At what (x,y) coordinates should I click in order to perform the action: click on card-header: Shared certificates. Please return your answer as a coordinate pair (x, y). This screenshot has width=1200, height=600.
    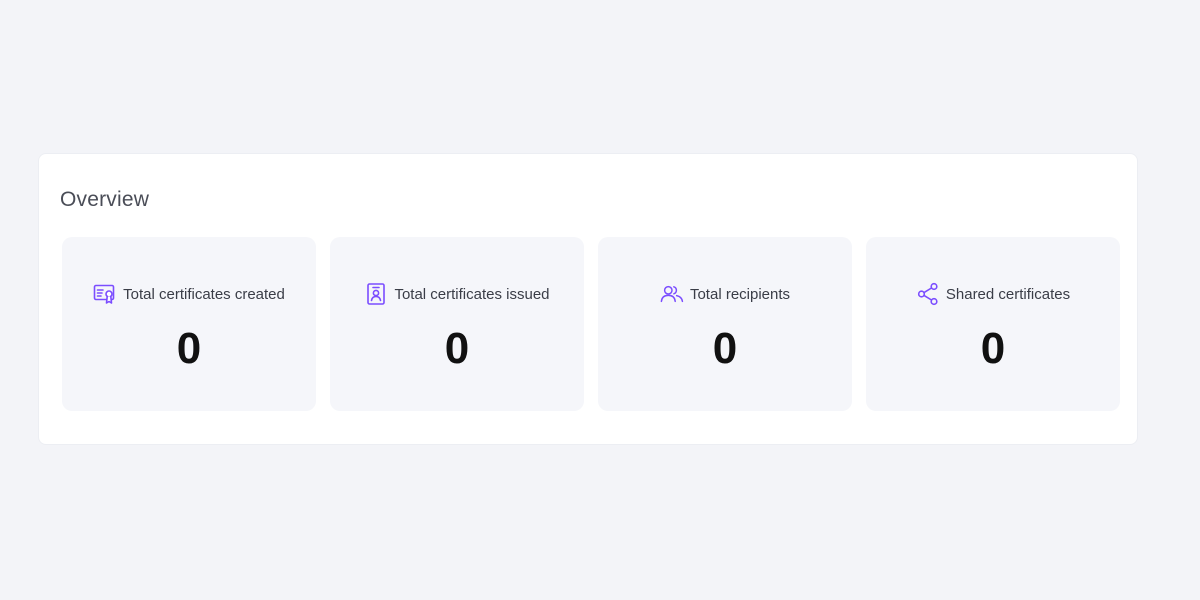
    Looking at the image, I should click on (993, 294).